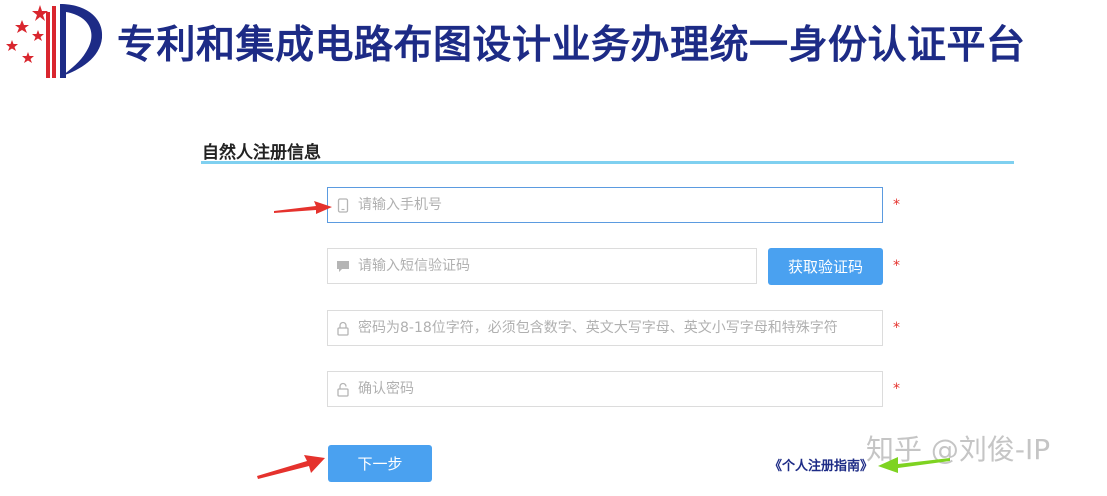 This screenshot has width=1107, height=496. Describe the element at coordinates (343, 266) in the screenshot. I see `chat-message-icon` at that location.